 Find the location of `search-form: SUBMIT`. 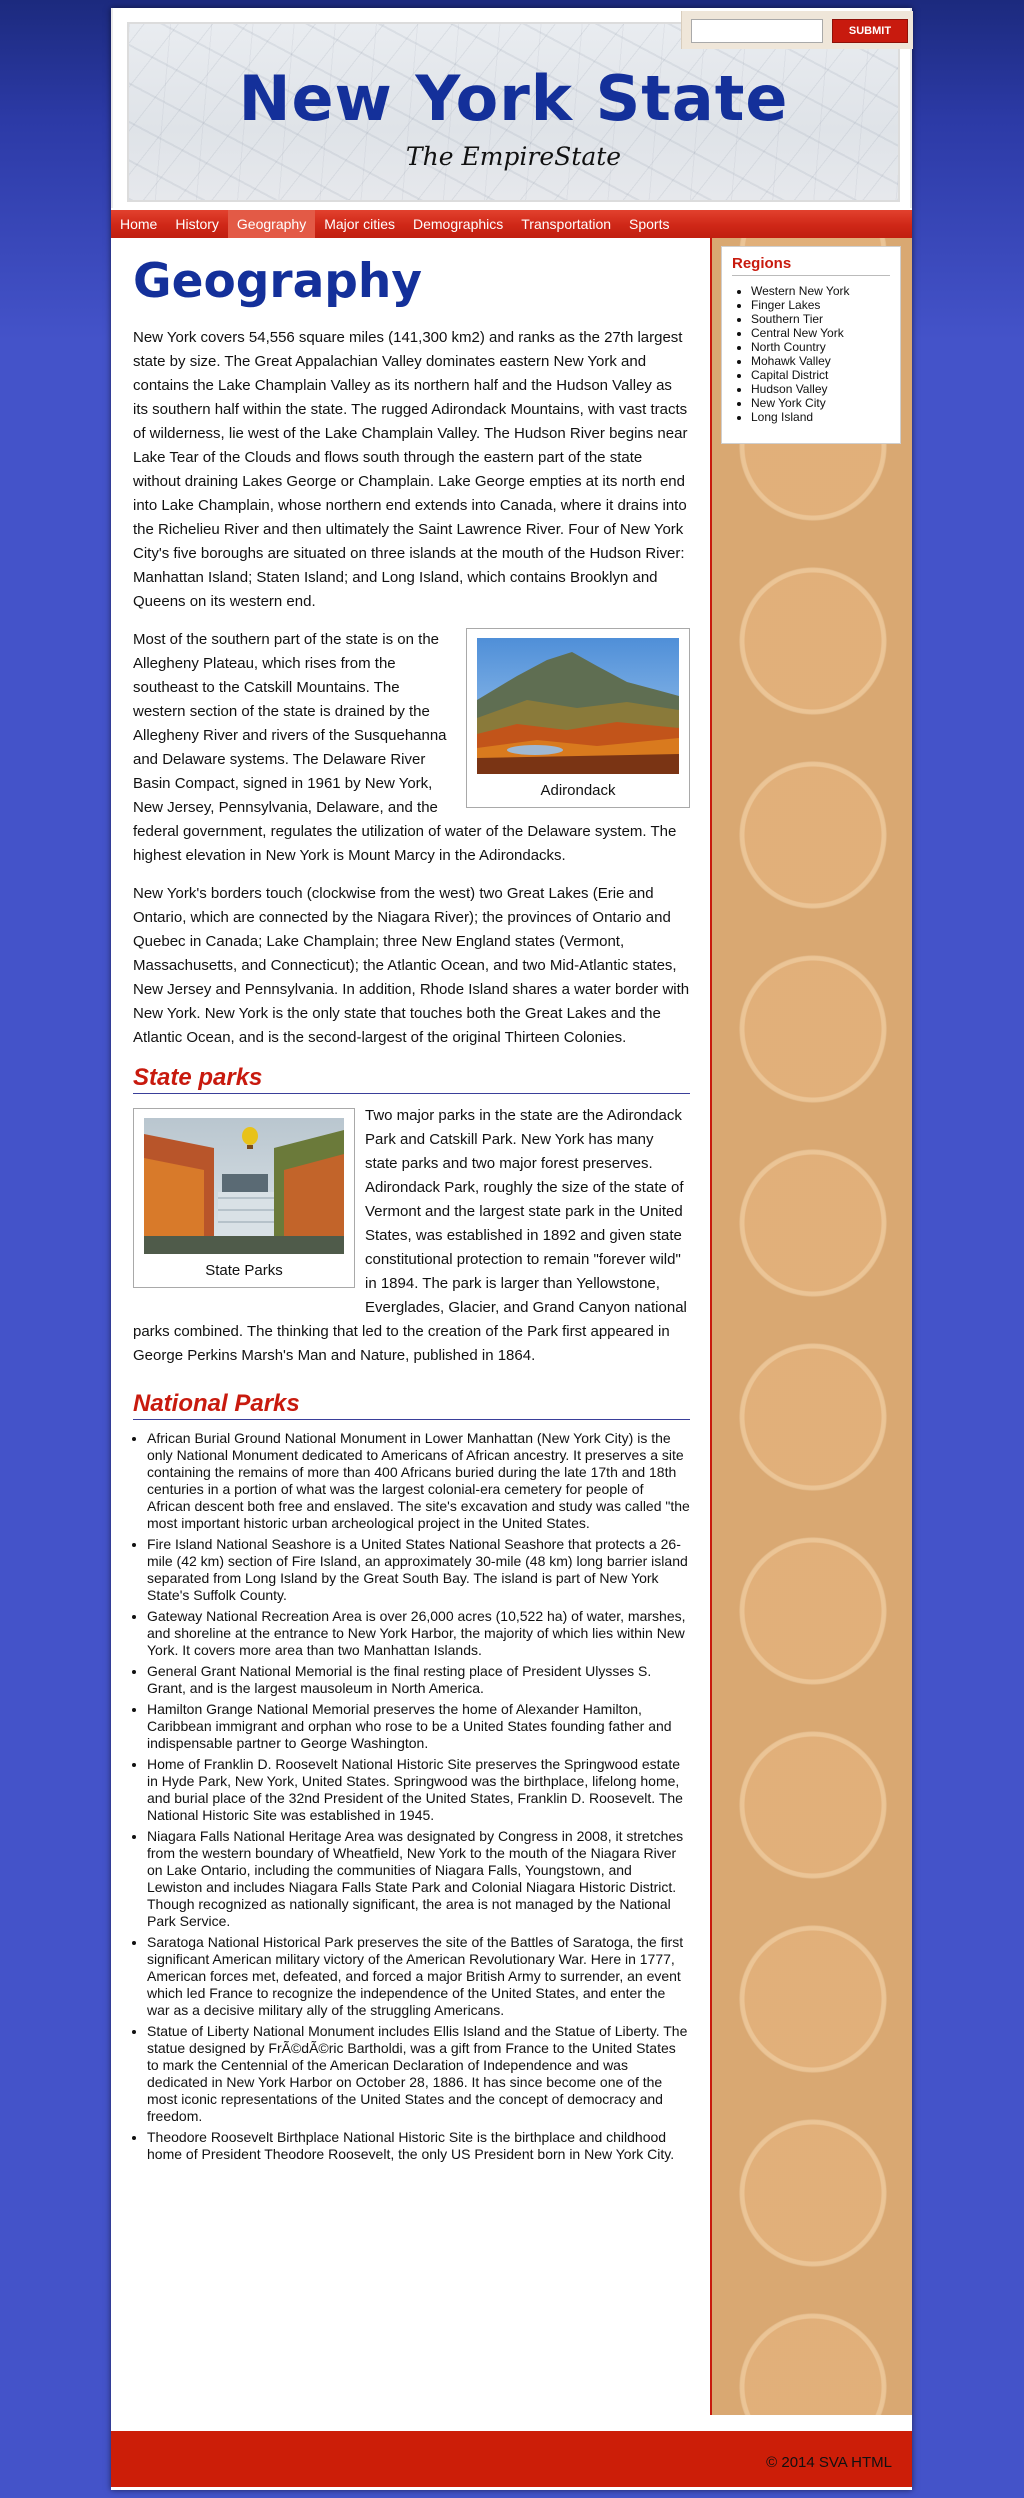

search-form: SUBMIT is located at coordinates (797, 30).